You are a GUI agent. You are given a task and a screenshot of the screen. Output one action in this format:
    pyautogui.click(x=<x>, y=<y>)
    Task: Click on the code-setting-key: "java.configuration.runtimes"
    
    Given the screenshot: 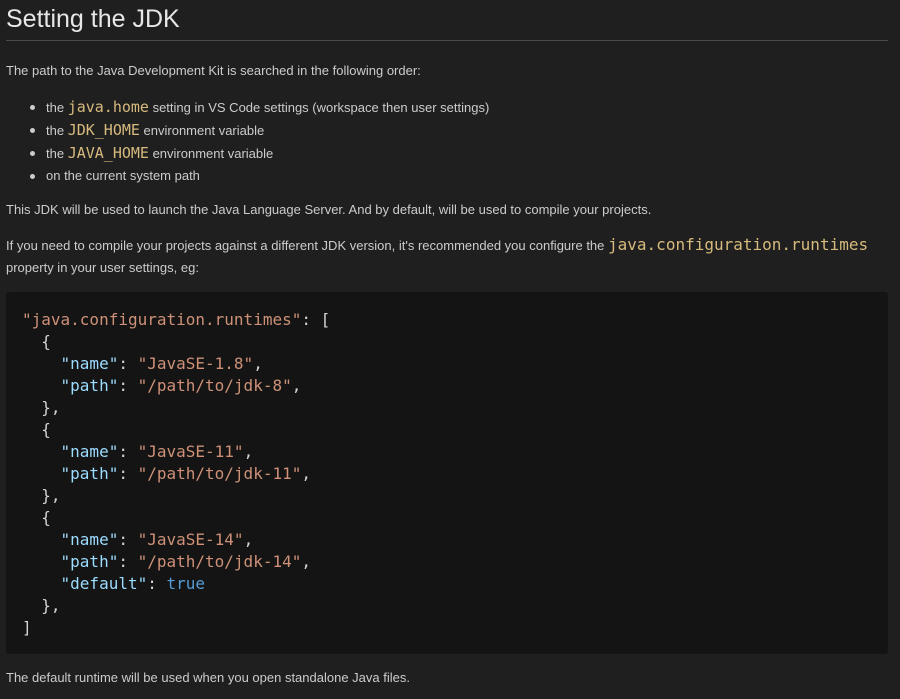 What is the action you would take?
    pyautogui.click(x=162, y=319)
    